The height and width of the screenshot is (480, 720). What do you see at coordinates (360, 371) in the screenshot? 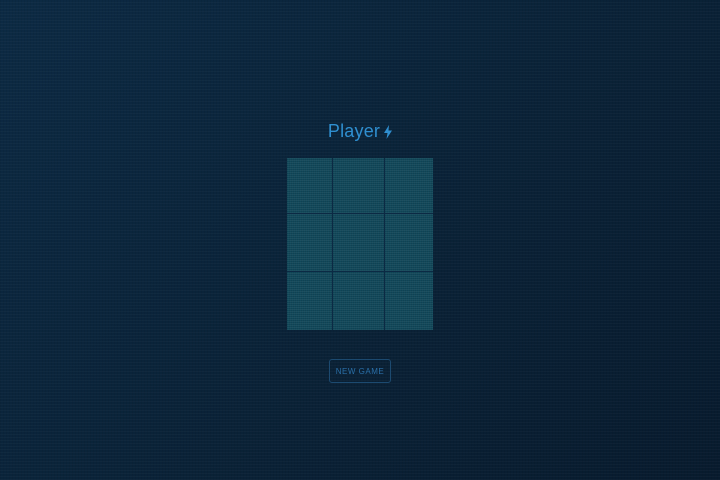
I see `new-game-button: NEW GAME` at bounding box center [360, 371].